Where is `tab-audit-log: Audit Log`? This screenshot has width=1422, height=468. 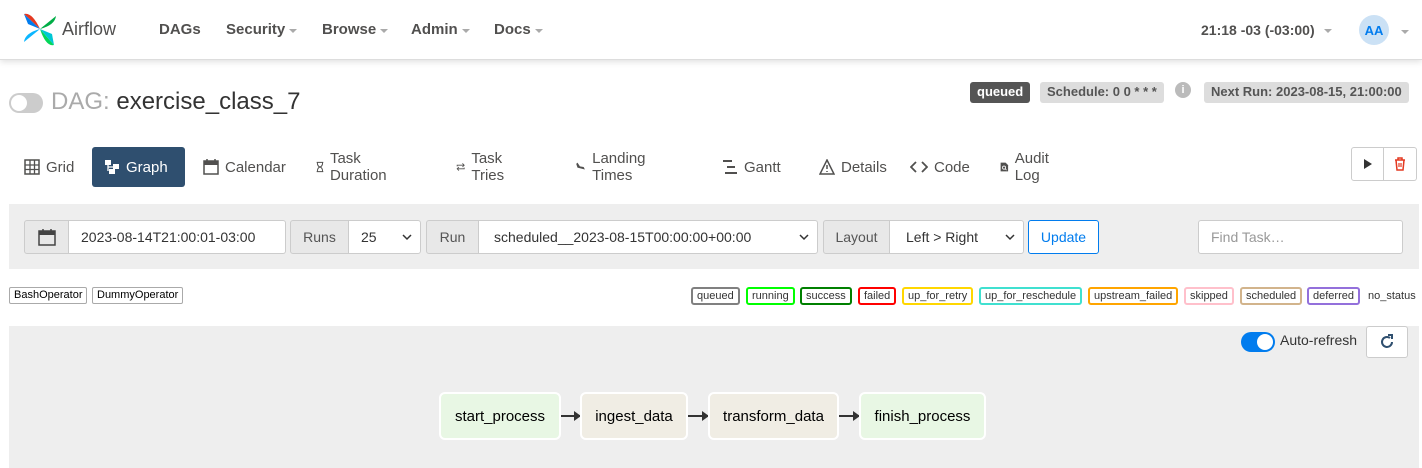 tab-audit-log: Audit Log is located at coordinates (1027, 167).